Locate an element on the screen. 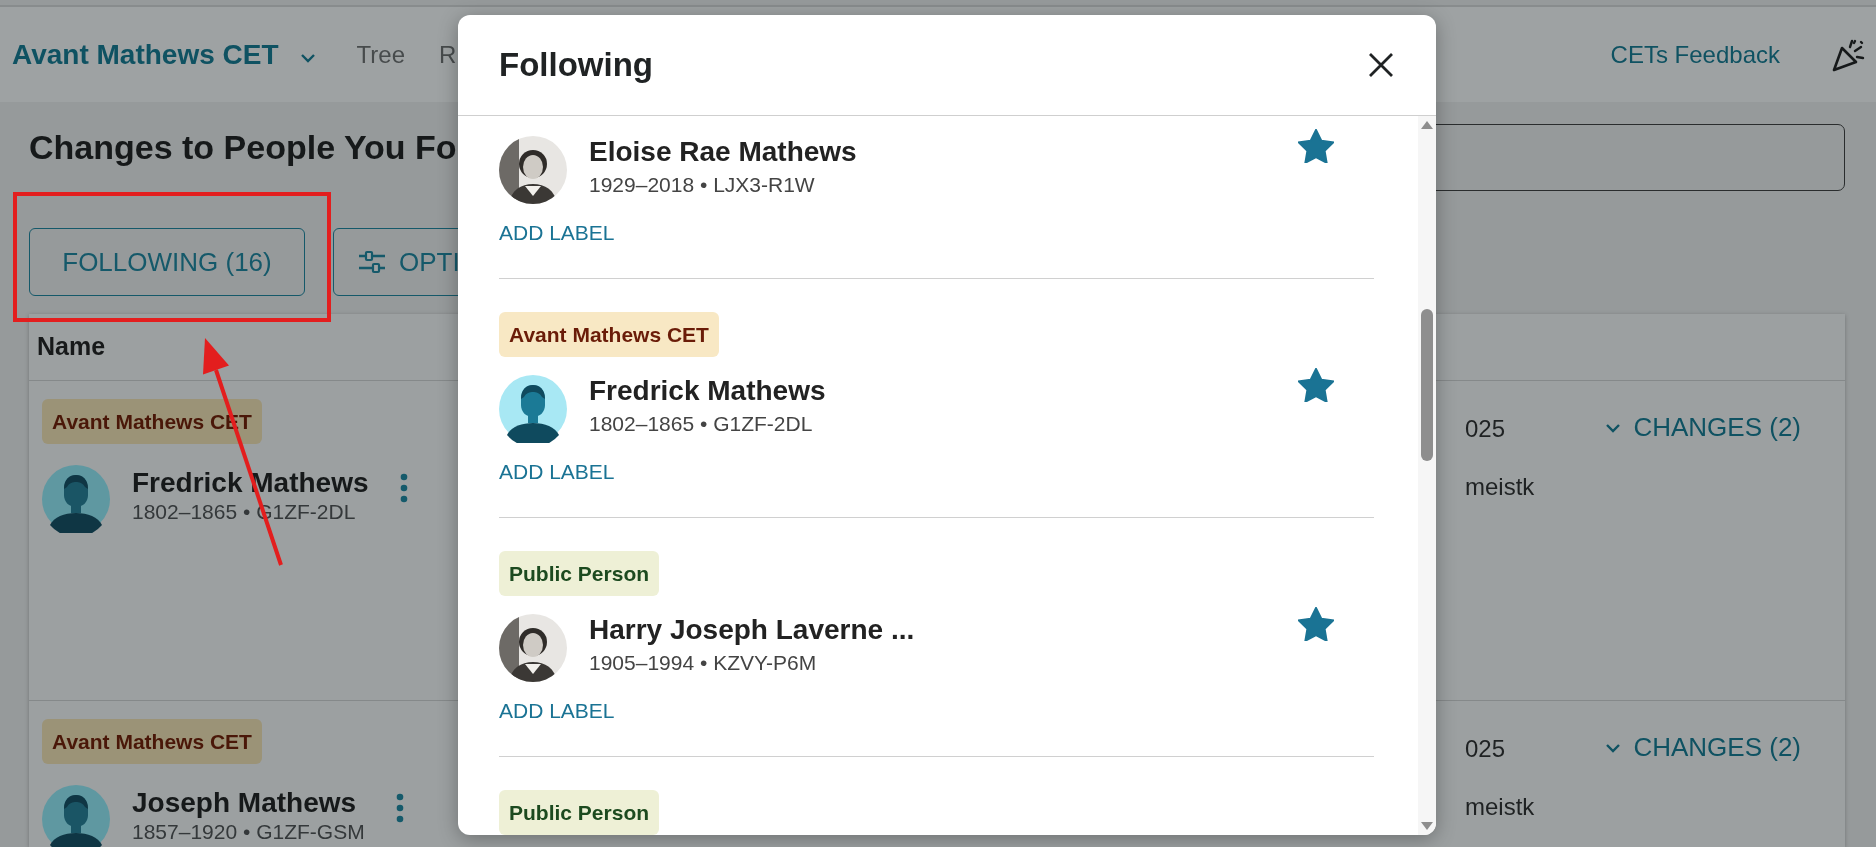 The width and height of the screenshot is (1876, 847). scroll-down-icon is located at coordinates (1427, 826).